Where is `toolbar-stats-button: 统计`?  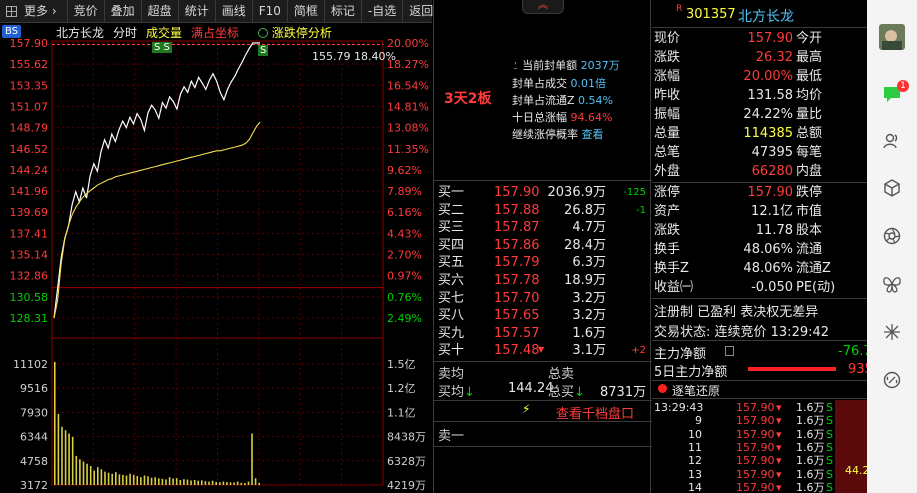
toolbar-stats-button: 统计 is located at coordinates (197, 11).